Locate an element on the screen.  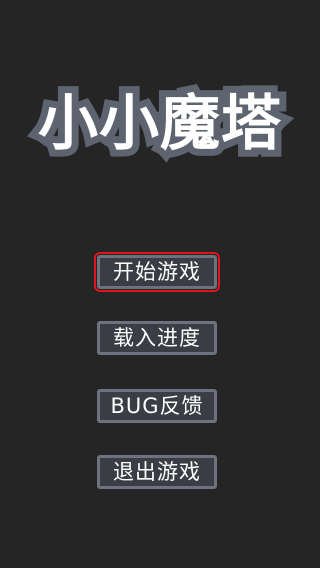
bug-feedback-button: BUG反馈 is located at coordinates (157, 406).